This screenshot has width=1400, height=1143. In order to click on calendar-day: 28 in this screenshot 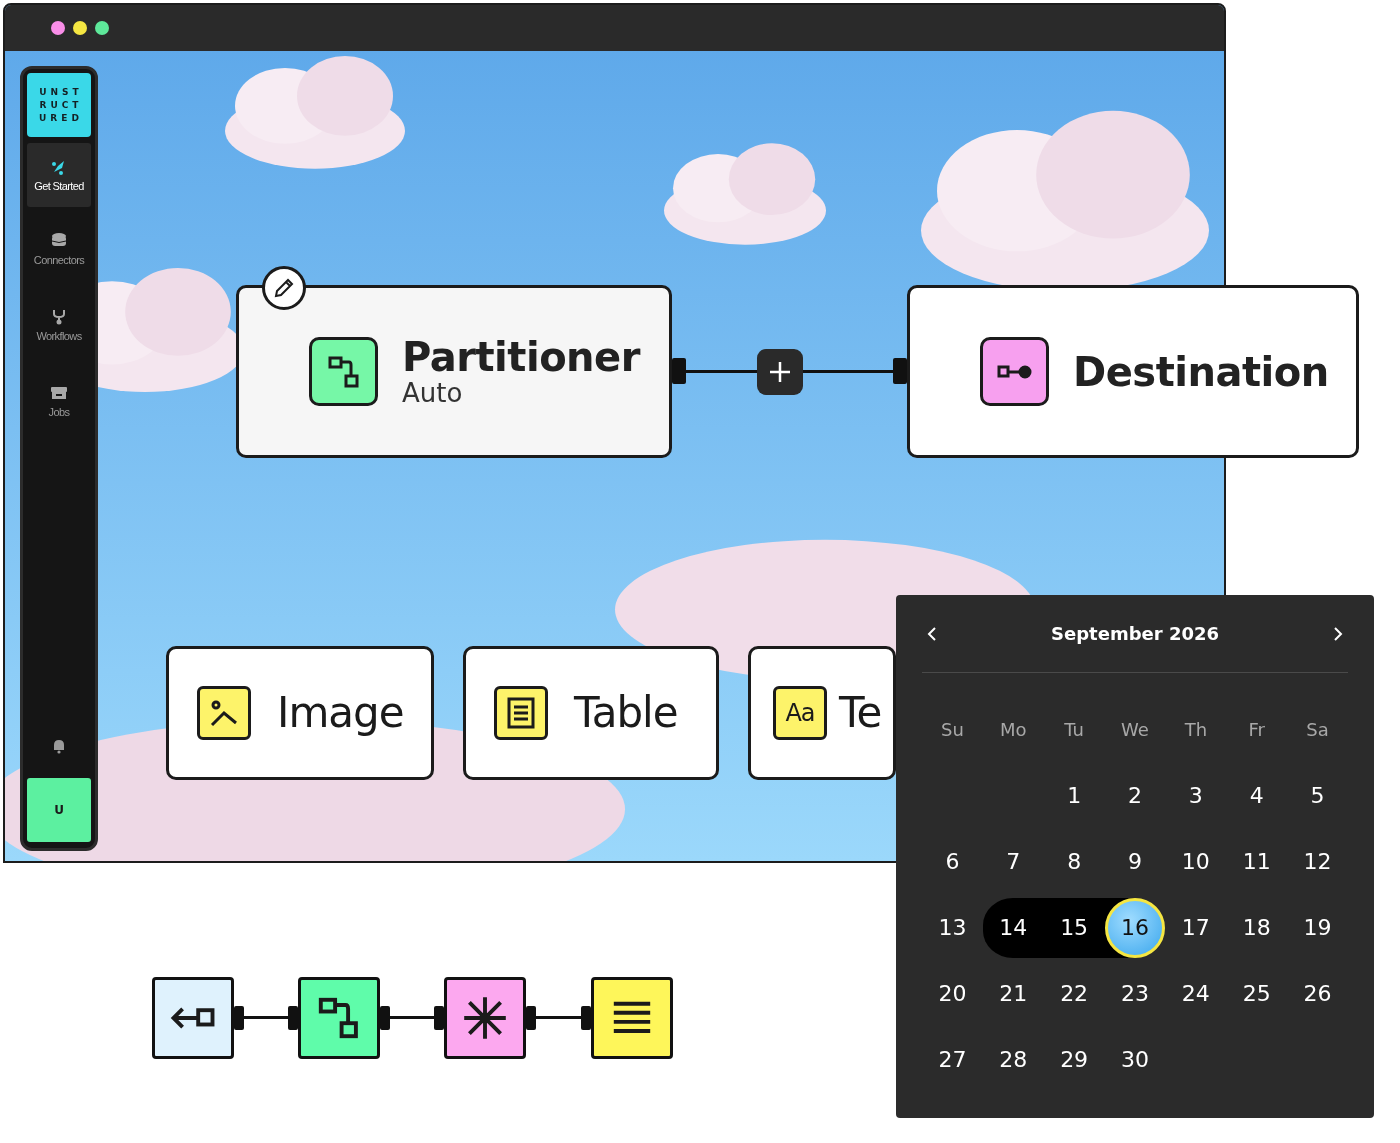, I will do `click(1013, 1060)`.